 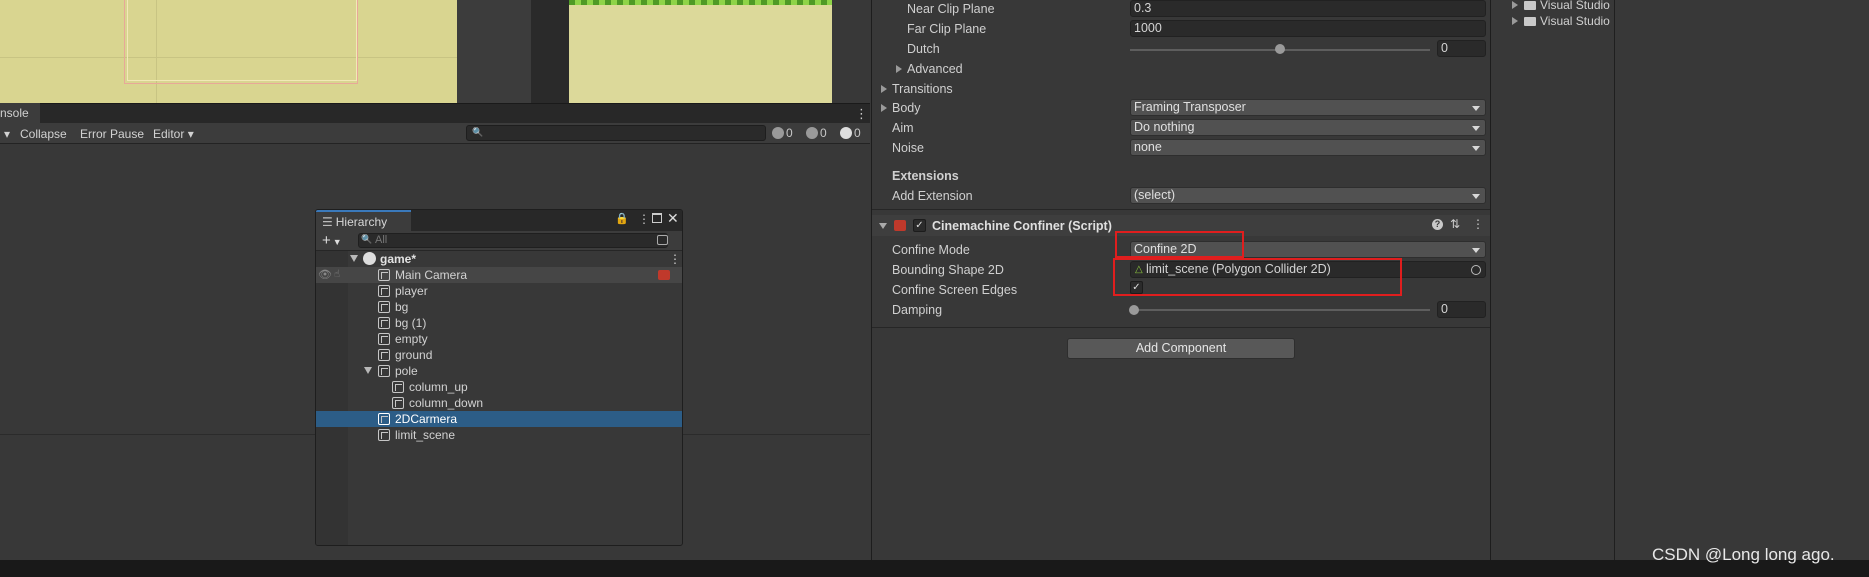 I want to click on search-icon: 🔍, so click(x=367, y=239).